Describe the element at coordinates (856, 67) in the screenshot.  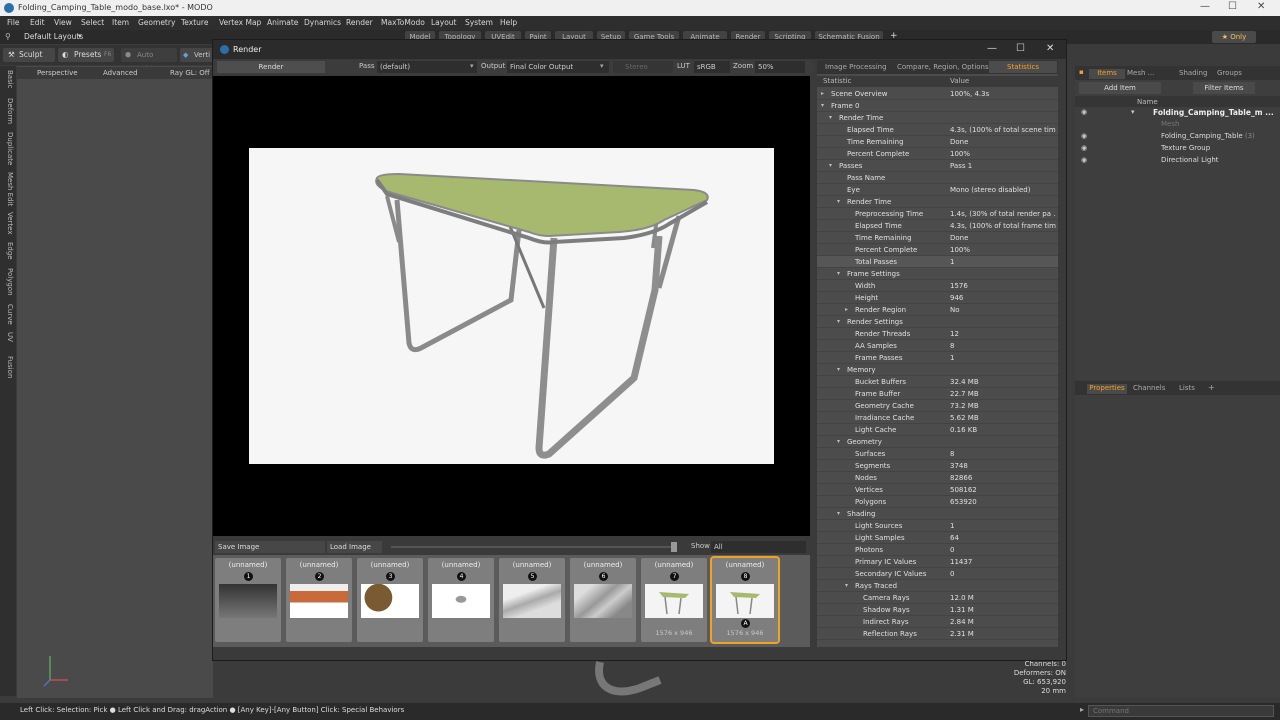
I see `tab-image-processing: Image Processing` at that location.